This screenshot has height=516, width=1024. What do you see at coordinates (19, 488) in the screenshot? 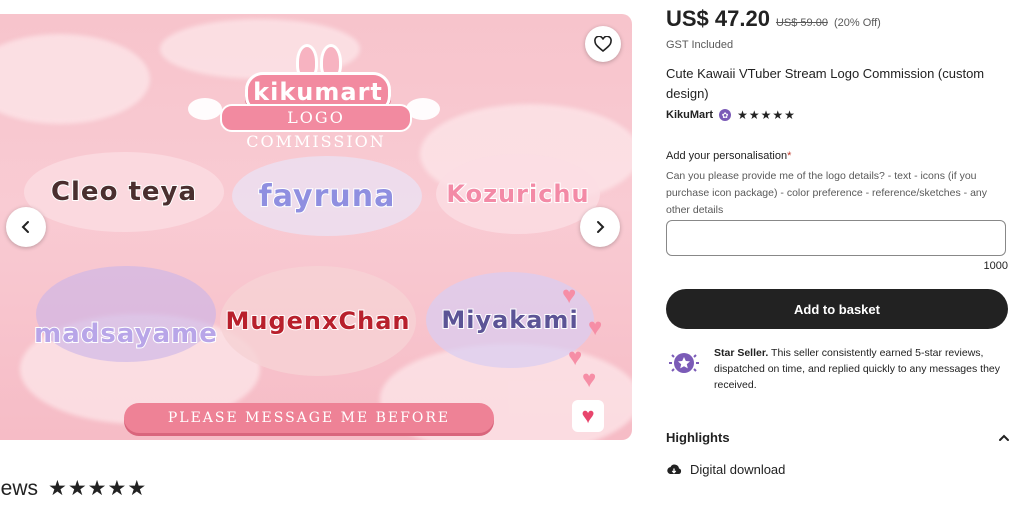
I see `reviews-label: iews` at bounding box center [19, 488].